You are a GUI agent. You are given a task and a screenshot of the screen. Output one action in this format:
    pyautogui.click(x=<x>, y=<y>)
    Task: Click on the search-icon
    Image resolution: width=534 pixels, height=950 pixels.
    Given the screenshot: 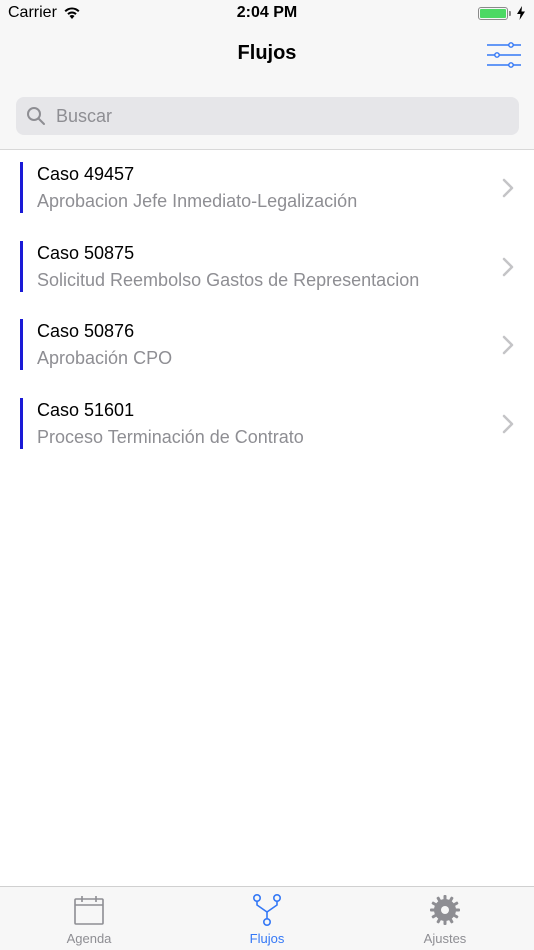 What is the action you would take?
    pyautogui.click(x=36, y=116)
    